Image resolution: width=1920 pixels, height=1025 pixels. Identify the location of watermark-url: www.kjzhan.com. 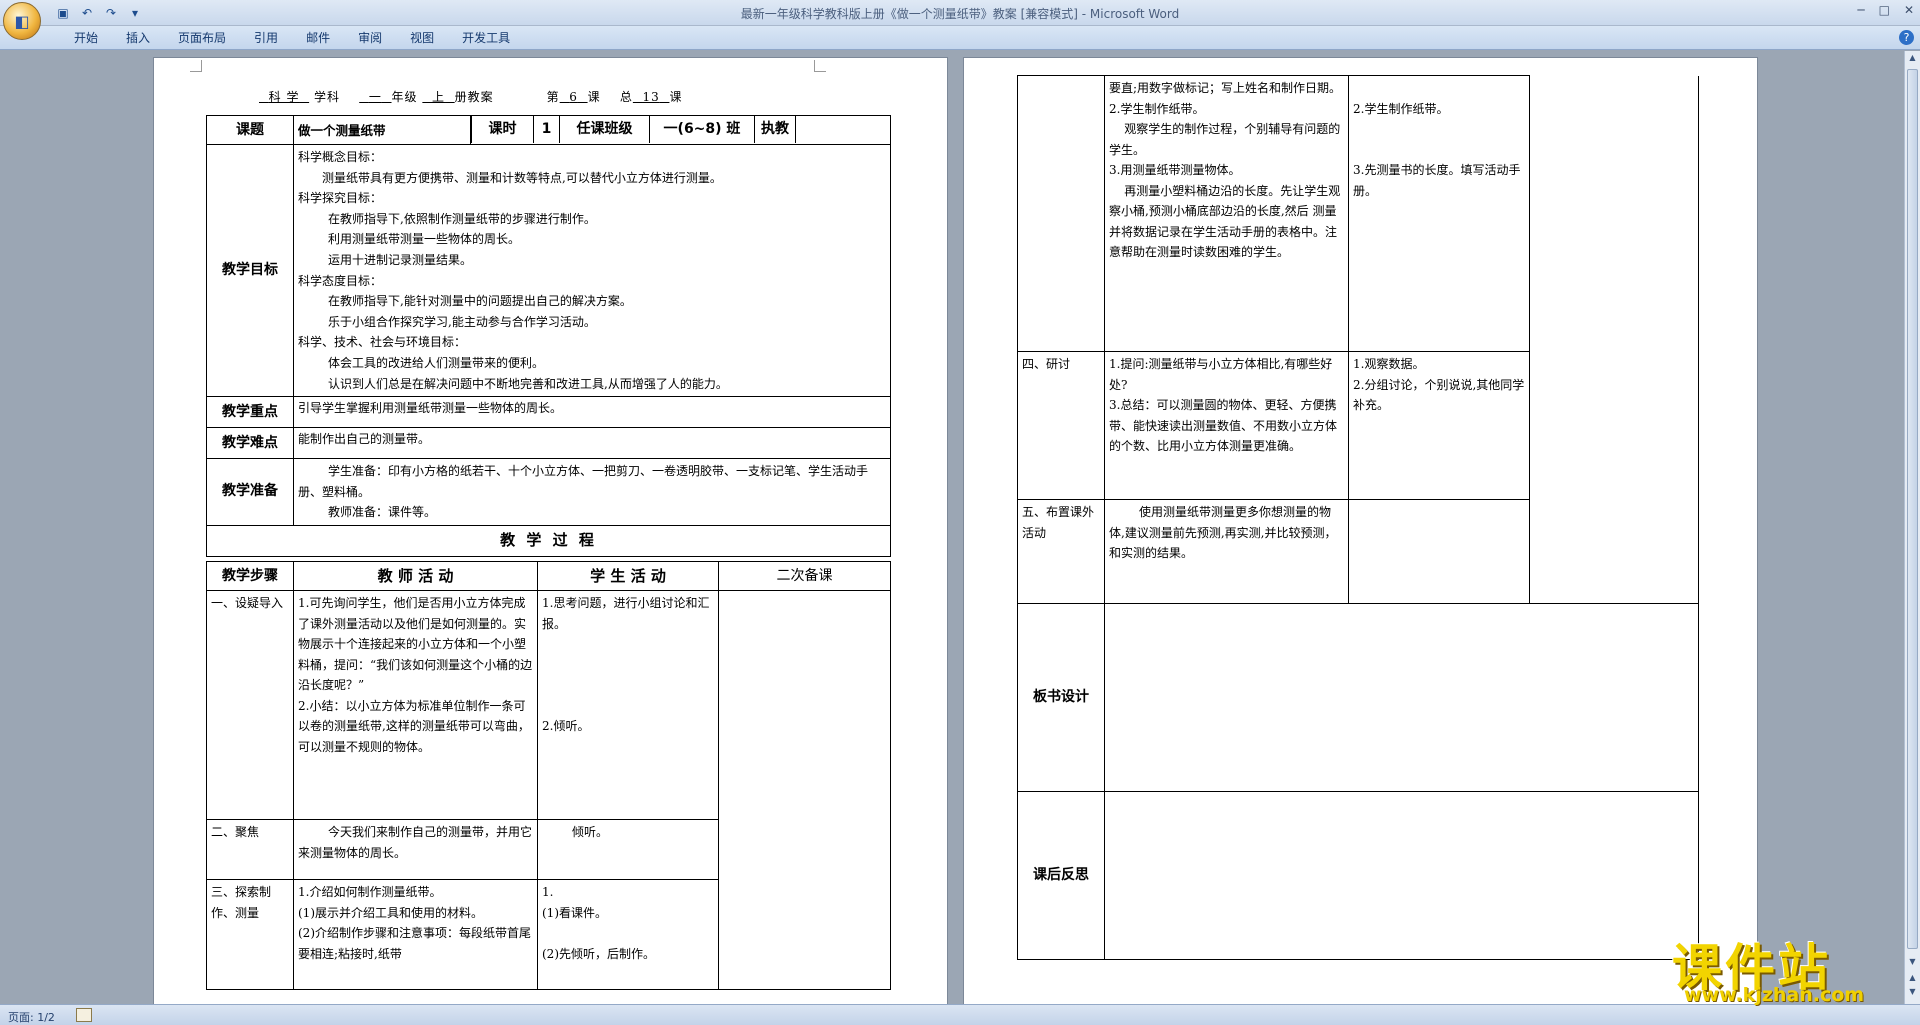
(1774, 995).